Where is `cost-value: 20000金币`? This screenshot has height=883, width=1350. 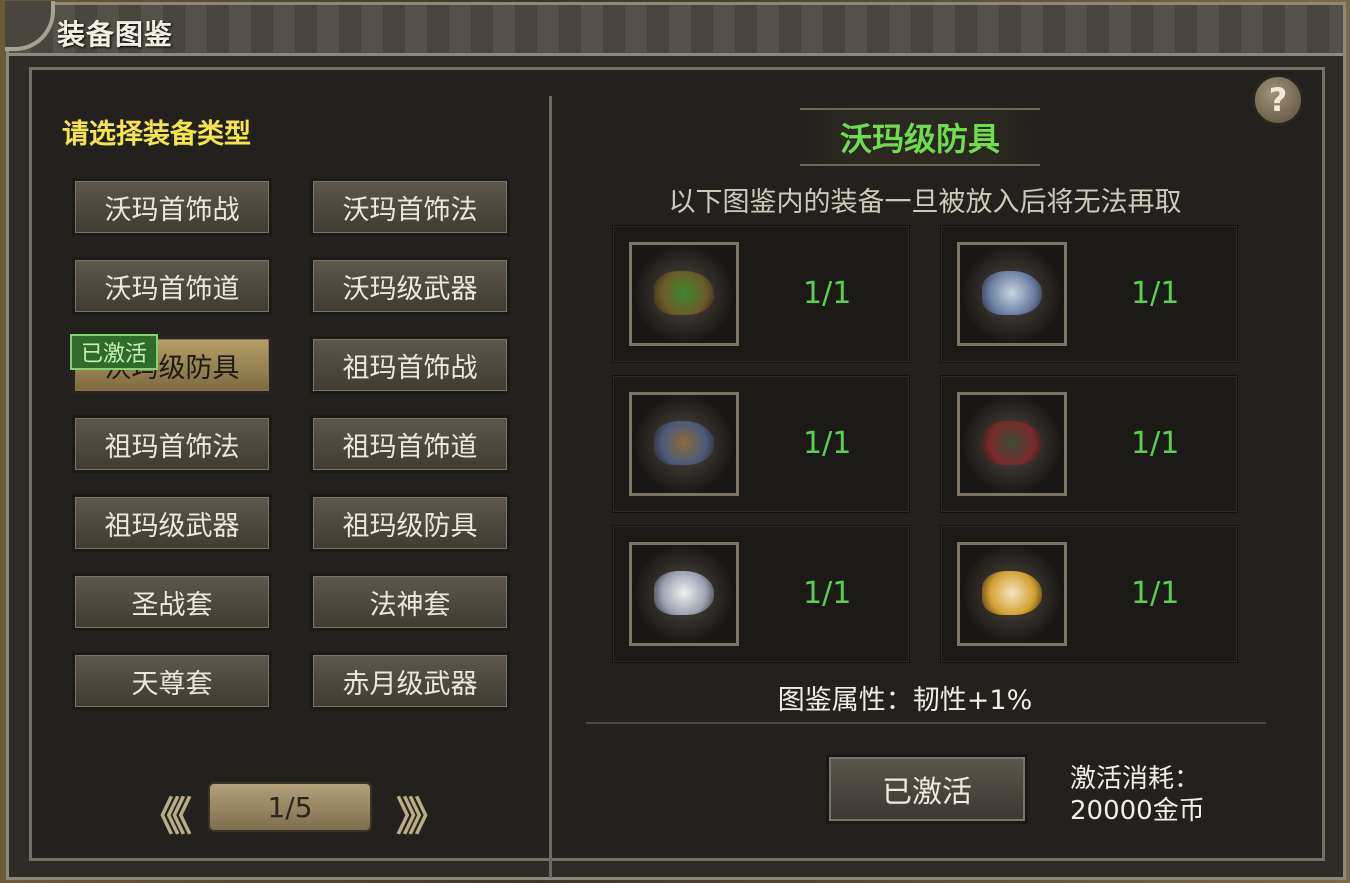
cost-value: 20000金币 is located at coordinates (1137, 811).